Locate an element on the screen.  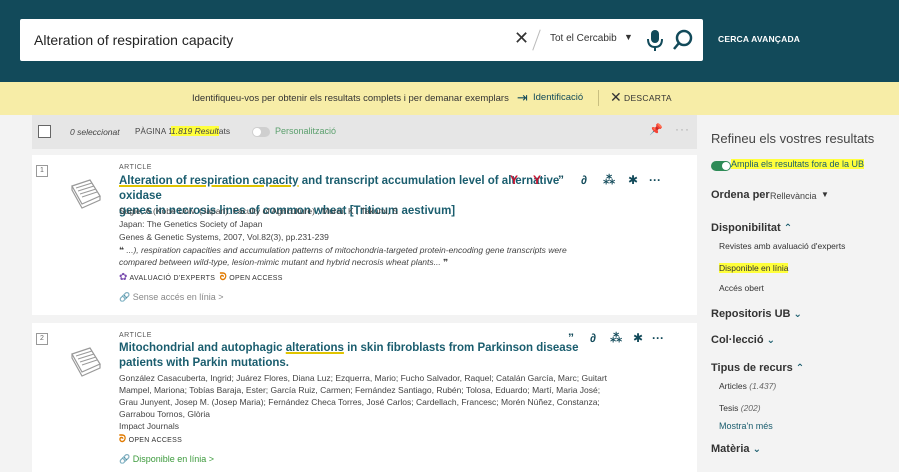
facet-item: Disponible en línia is located at coordinates (754, 268).